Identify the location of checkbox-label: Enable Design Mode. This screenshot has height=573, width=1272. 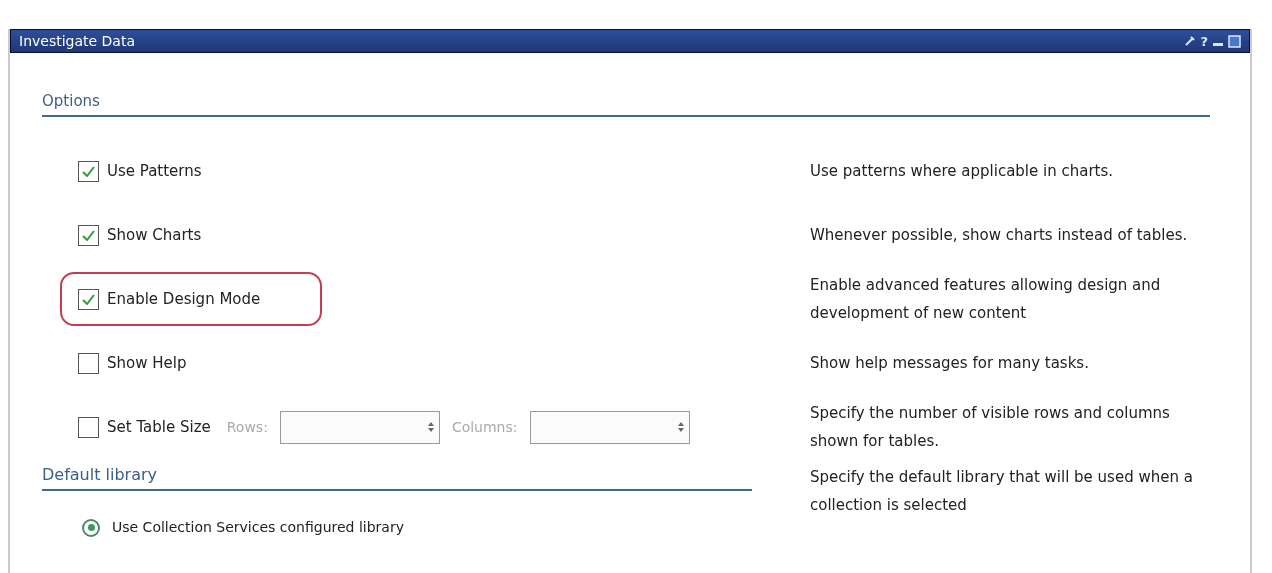
(184, 299).